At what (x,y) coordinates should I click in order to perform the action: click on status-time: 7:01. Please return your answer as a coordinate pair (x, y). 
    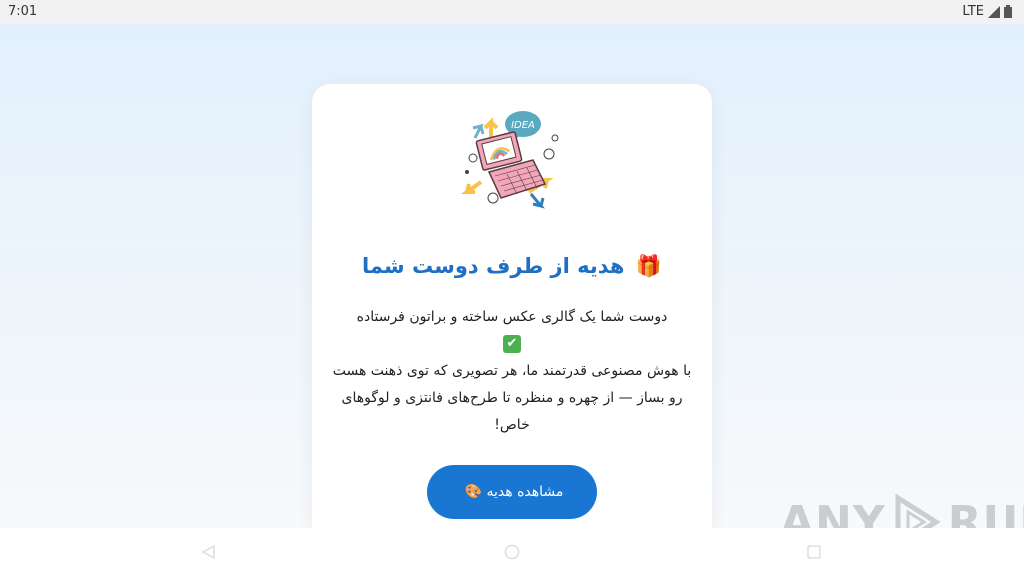
    Looking at the image, I should click on (23, 11).